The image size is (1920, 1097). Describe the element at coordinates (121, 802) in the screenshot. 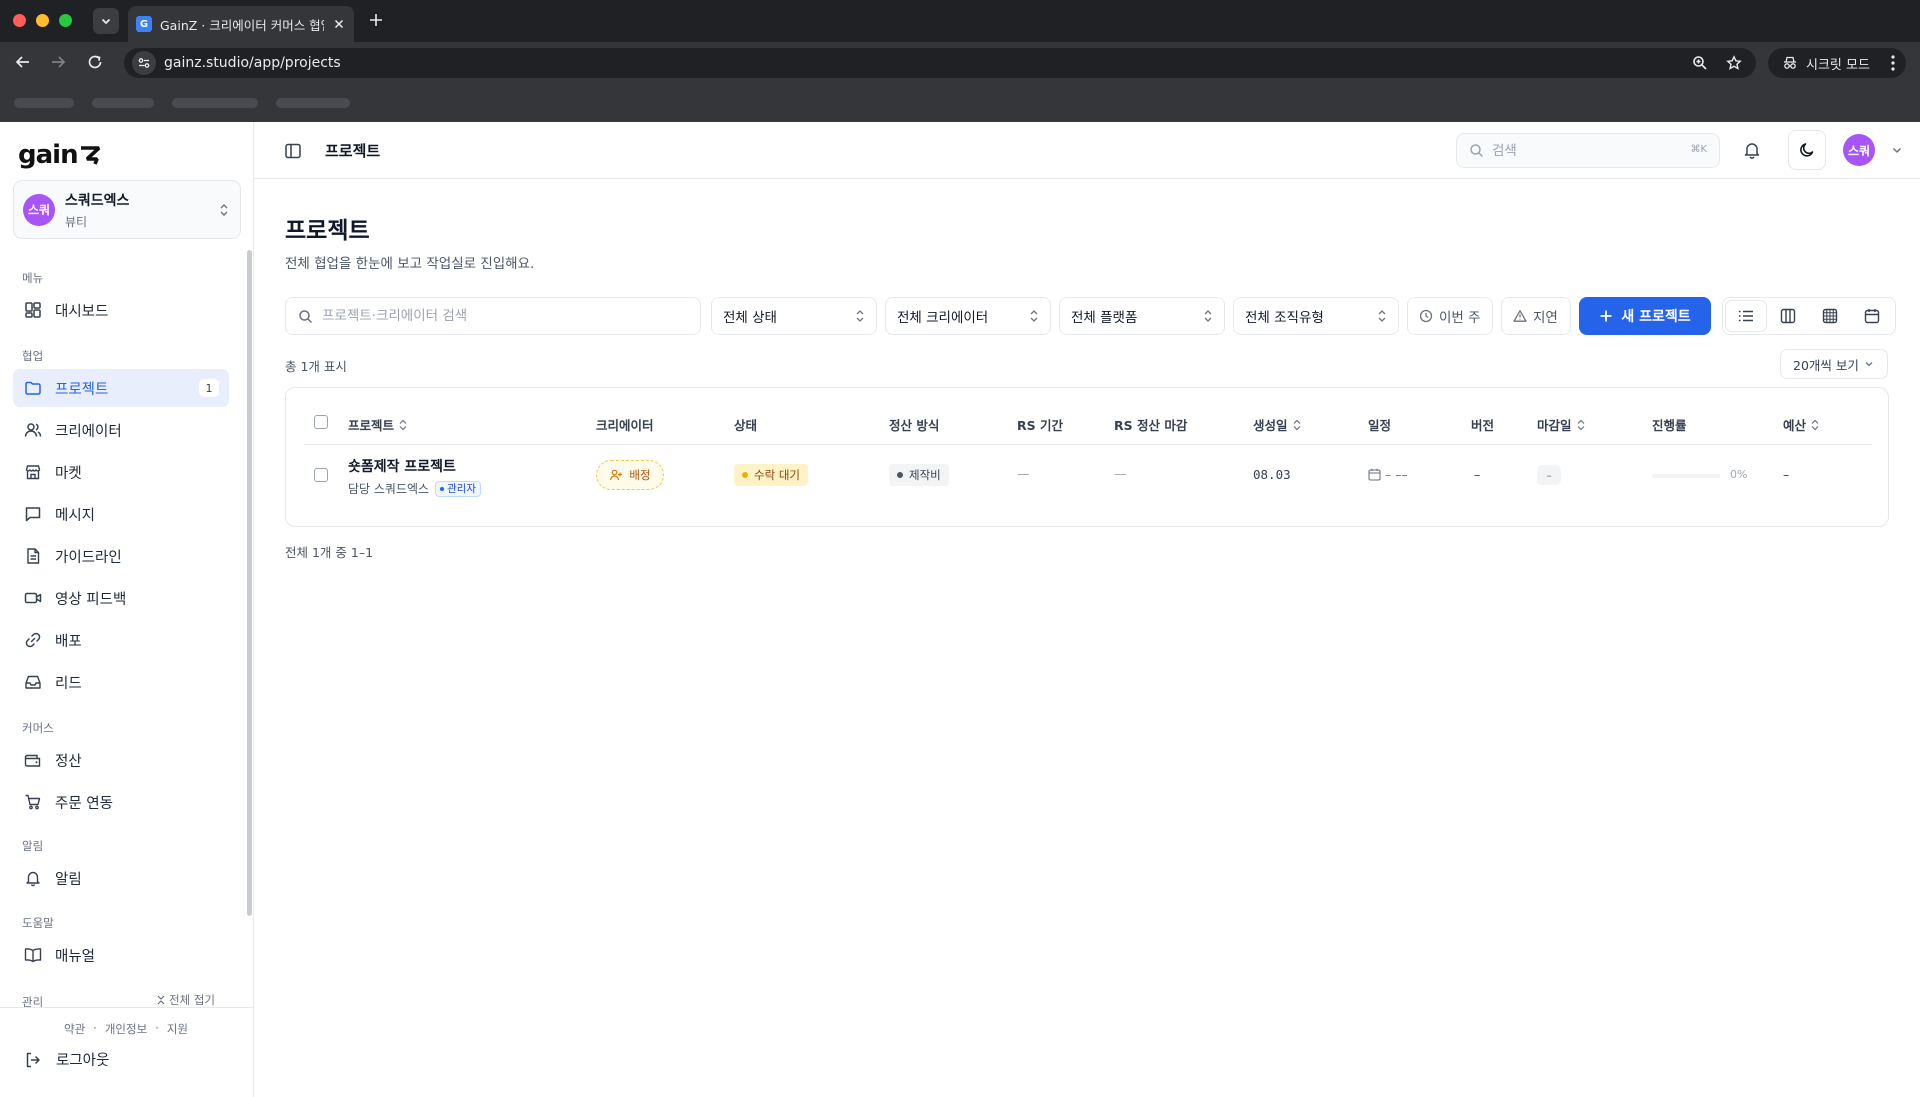

I see `sidebar-item-order-sync: 주문 연동` at that location.